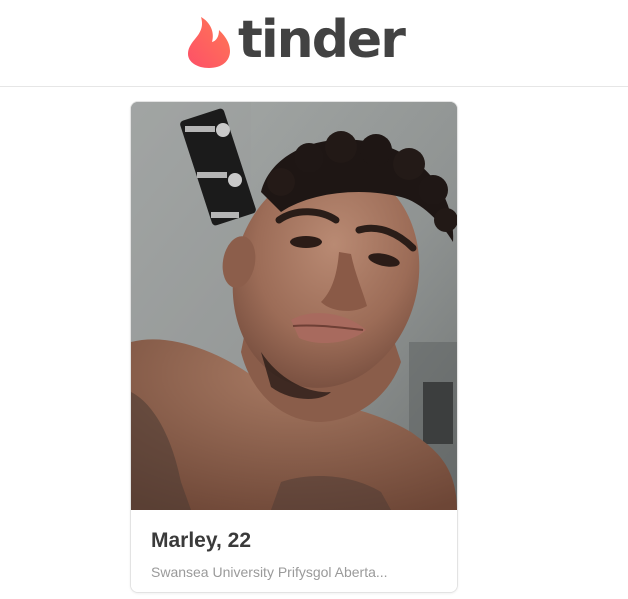 Image resolution: width=628 pixels, height=599 pixels. Describe the element at coordinates (209, 42) in the screenshot. I see `flame-icon` at that location.